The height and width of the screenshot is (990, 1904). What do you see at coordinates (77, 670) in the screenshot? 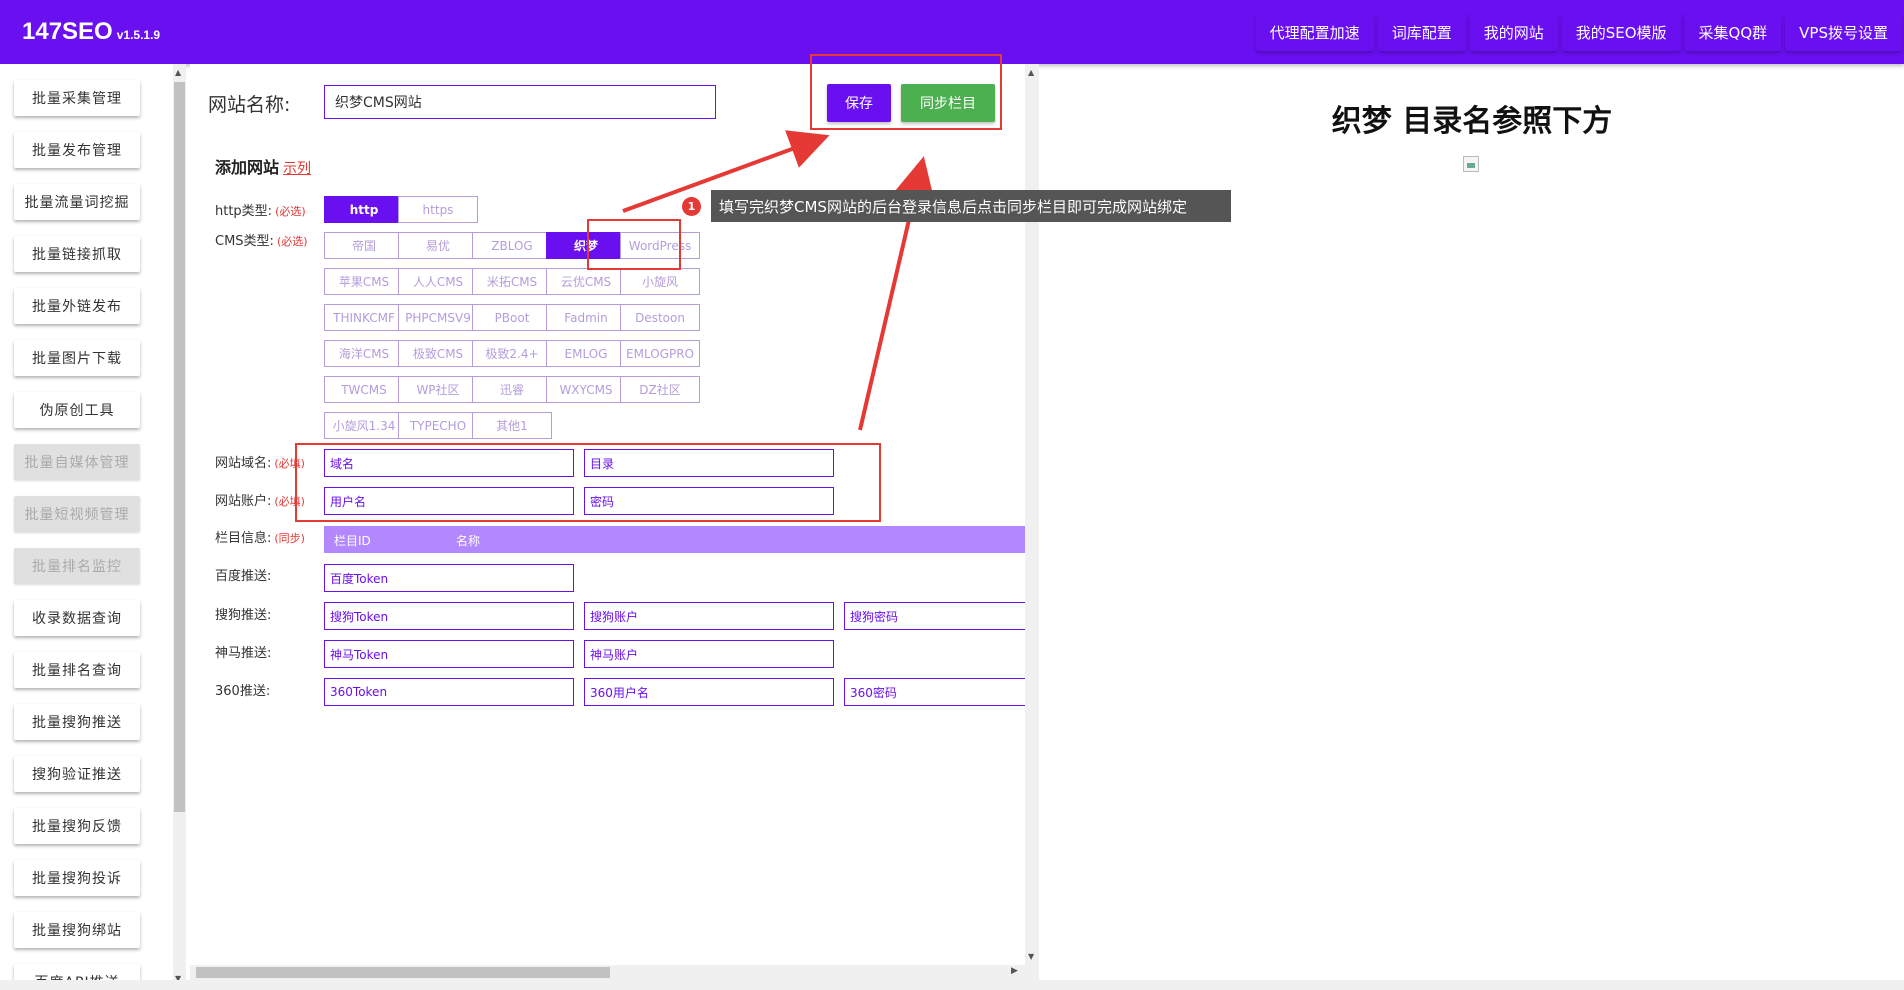
I see `sidebar-item-rank-query: 批量排名查询` at bounding box center [77, 670].